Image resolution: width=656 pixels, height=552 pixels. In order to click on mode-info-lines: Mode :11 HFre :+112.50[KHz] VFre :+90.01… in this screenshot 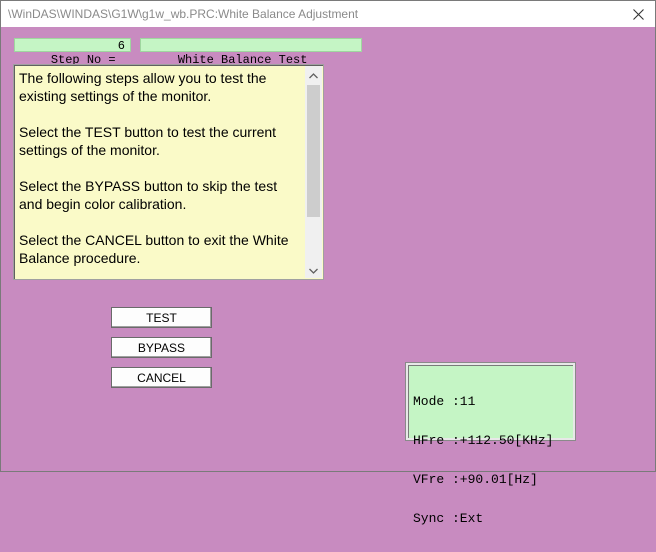, I will do `click(483, 460)`.